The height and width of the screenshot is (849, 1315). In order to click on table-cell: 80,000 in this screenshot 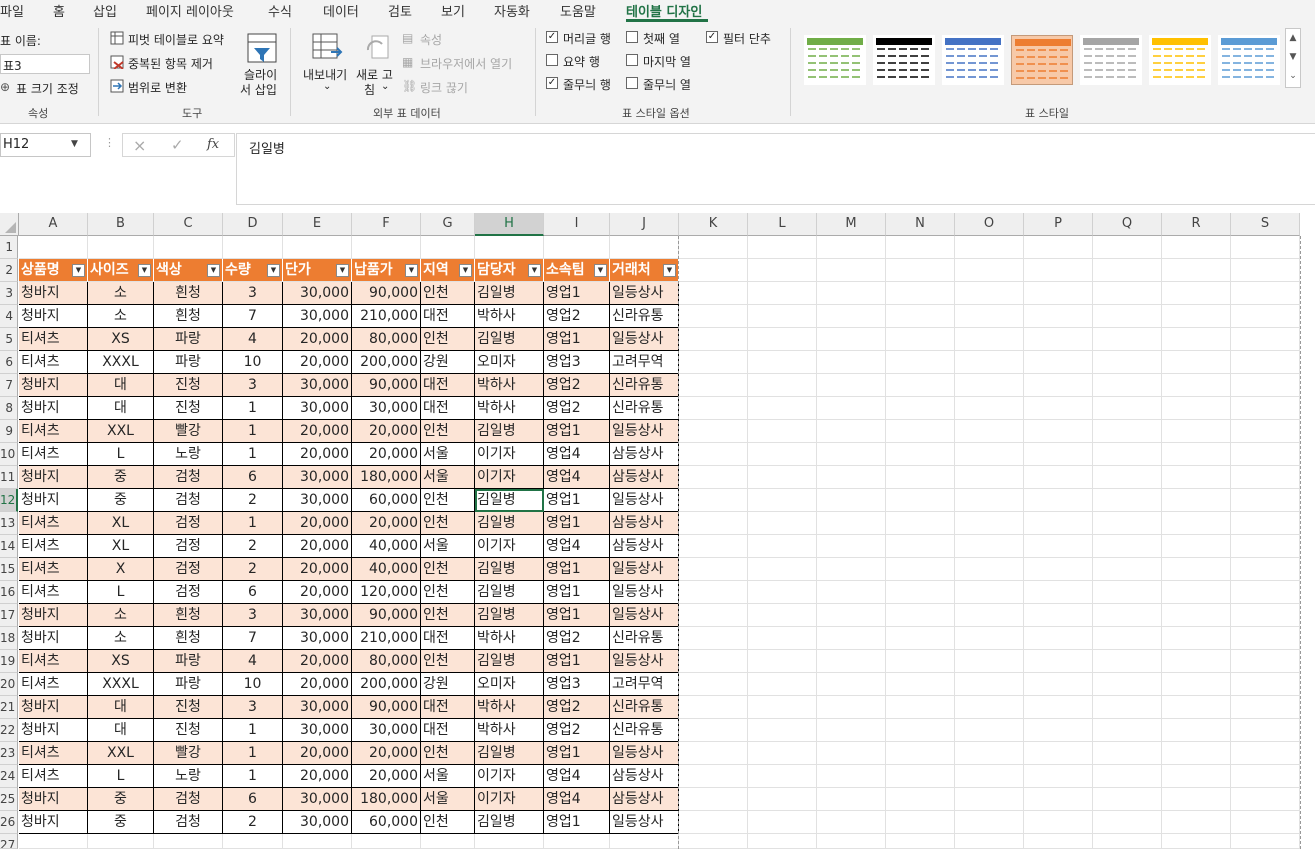, I will do `click(386, 661)`.